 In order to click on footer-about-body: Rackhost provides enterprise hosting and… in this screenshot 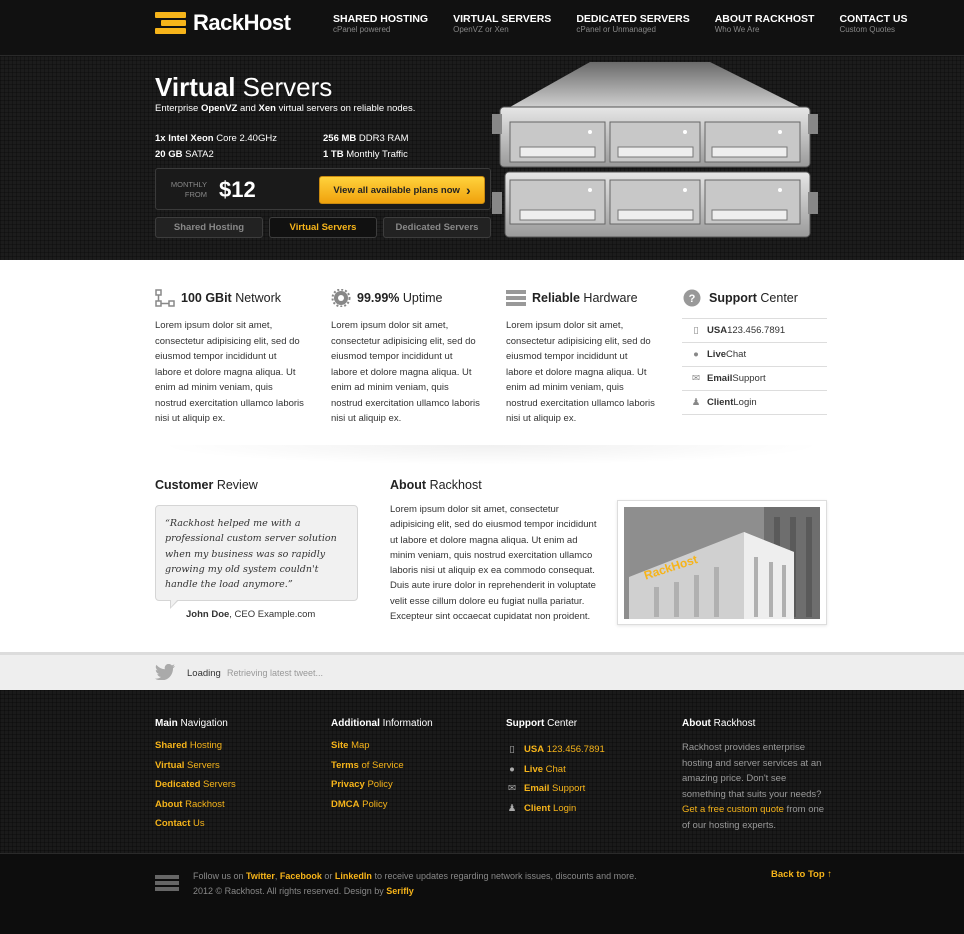, I will do `click(752, 771)`.